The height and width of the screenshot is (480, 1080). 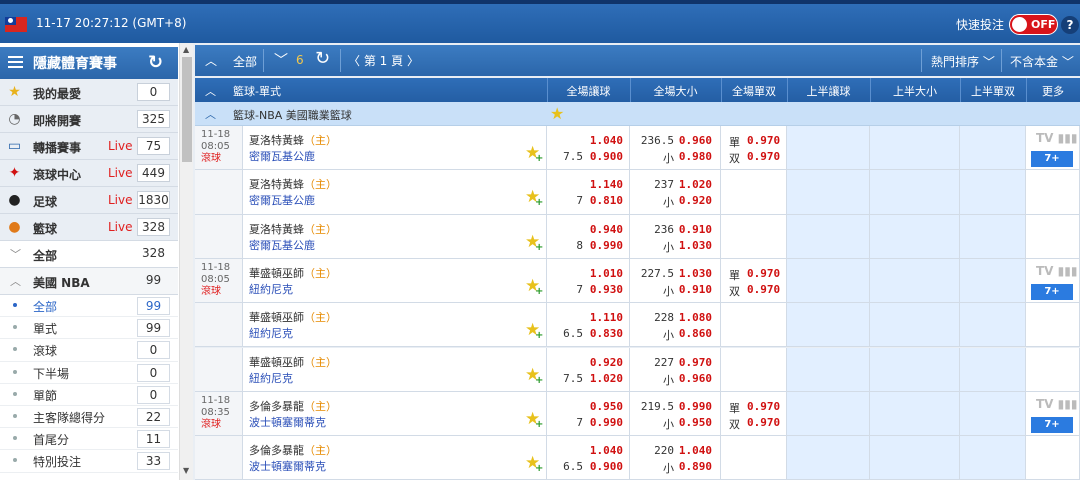 I want to click on sidebar-item: ︿ 美國 NBA 99, so click(x=89, y=281).